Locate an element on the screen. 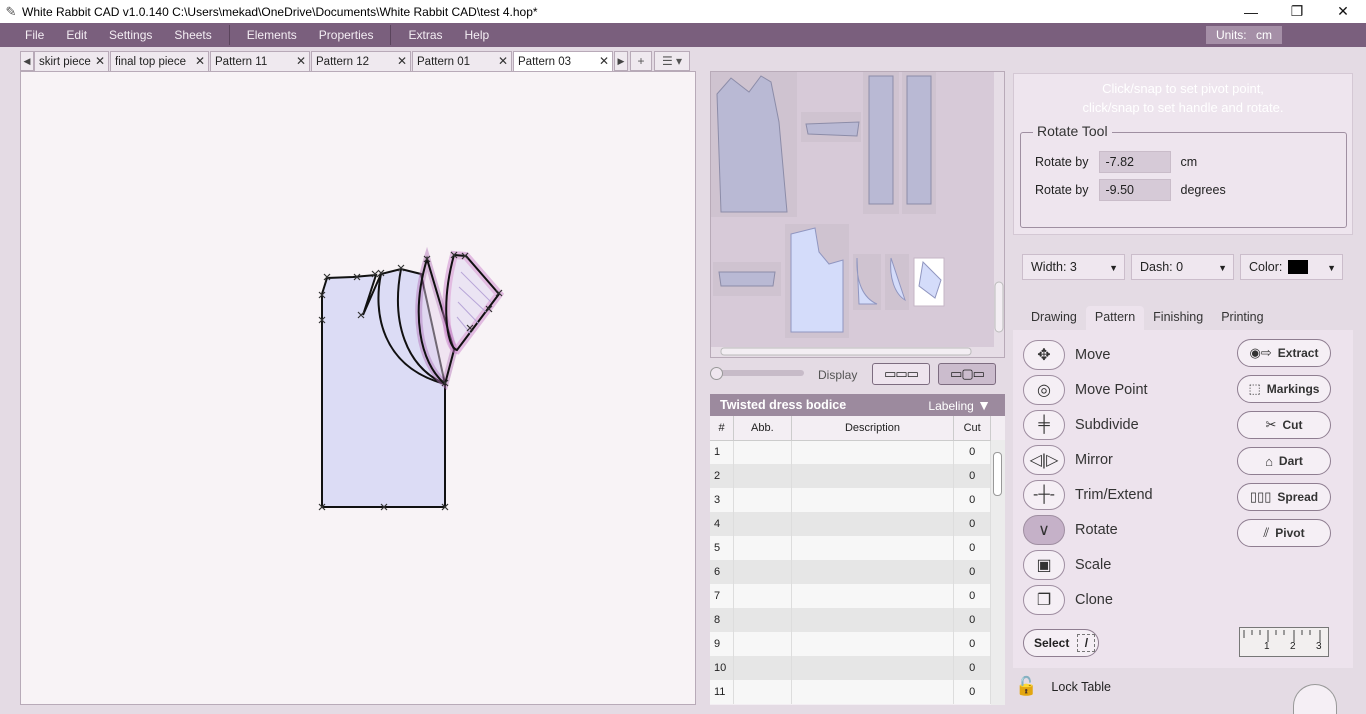  tab-drawing: Drawing is located at coordinates (1054, 318).